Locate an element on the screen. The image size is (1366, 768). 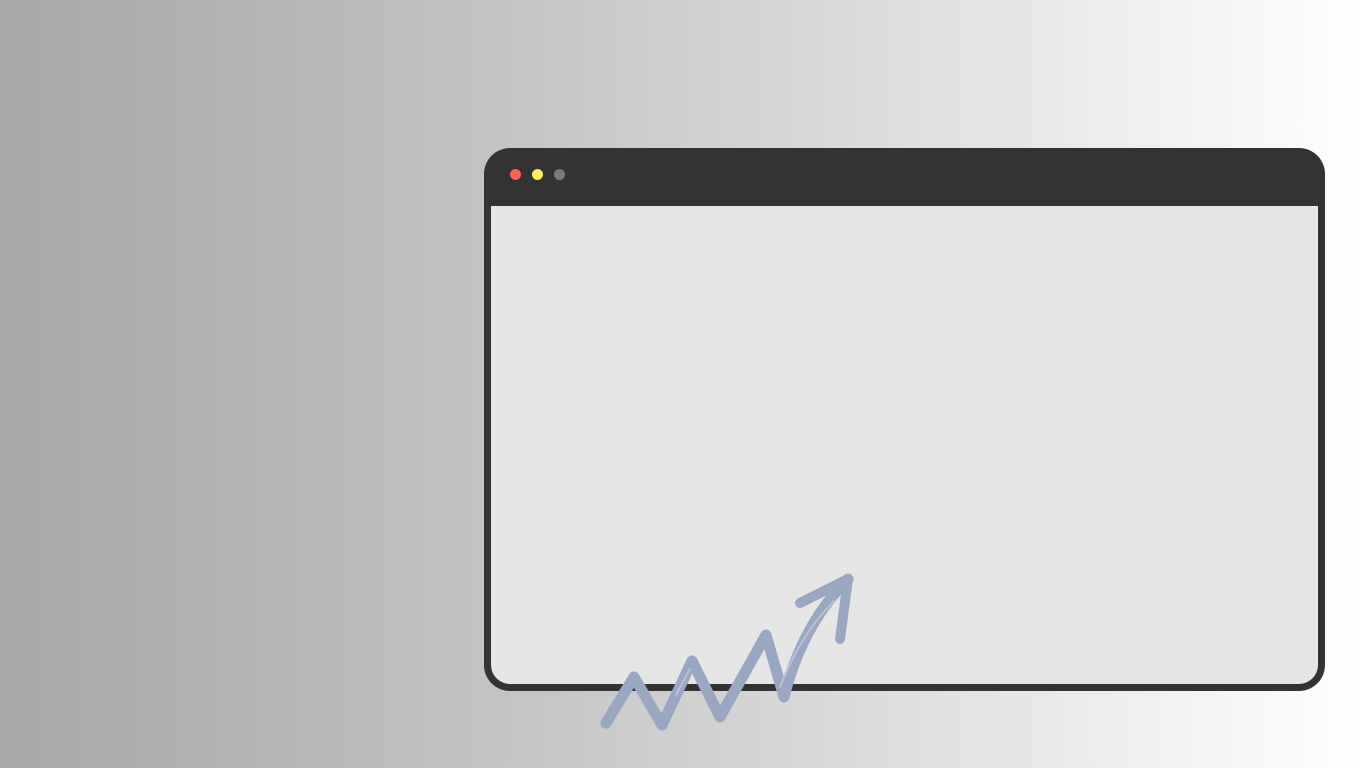
close-window-button is located at coordinates (515, 174).